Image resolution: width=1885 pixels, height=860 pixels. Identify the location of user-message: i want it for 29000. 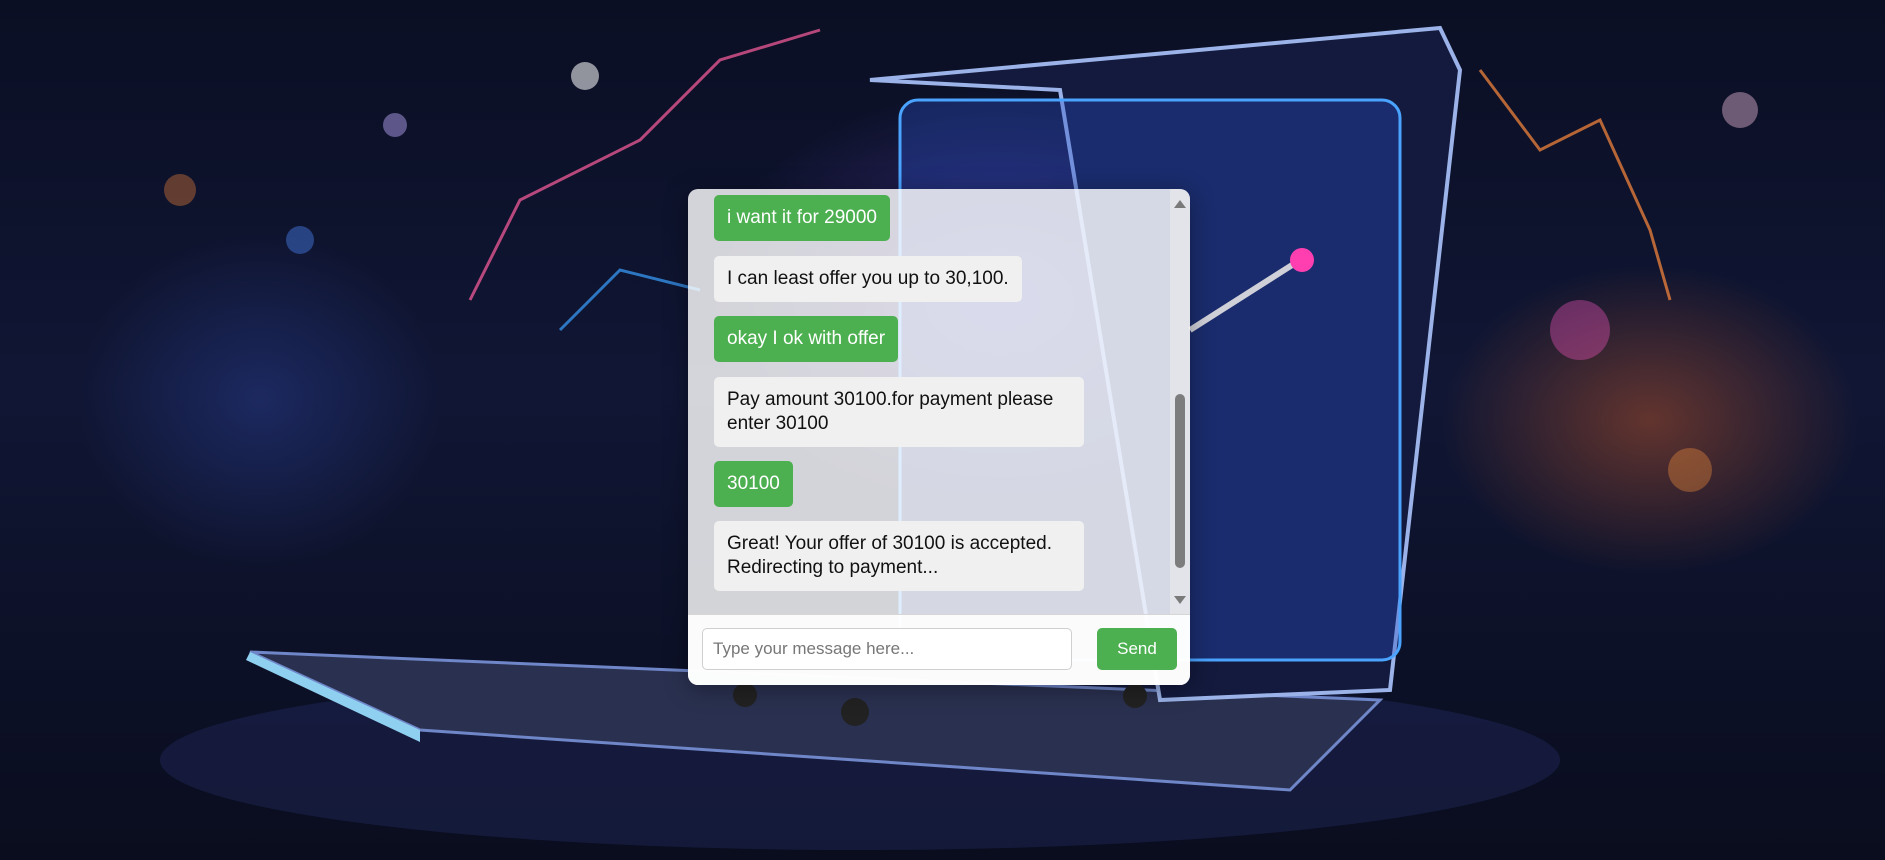
(802, 218).